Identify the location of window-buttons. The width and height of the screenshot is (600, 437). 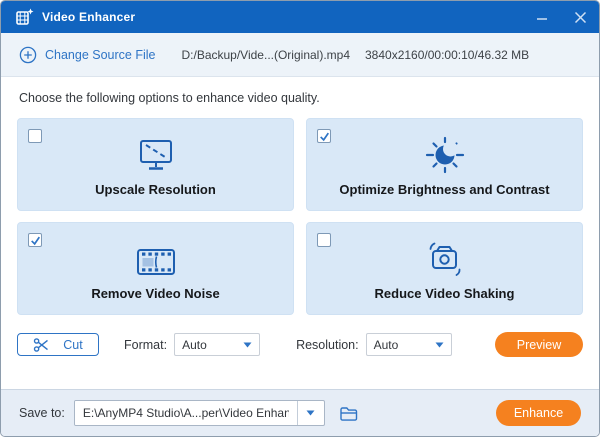
(561, 17).